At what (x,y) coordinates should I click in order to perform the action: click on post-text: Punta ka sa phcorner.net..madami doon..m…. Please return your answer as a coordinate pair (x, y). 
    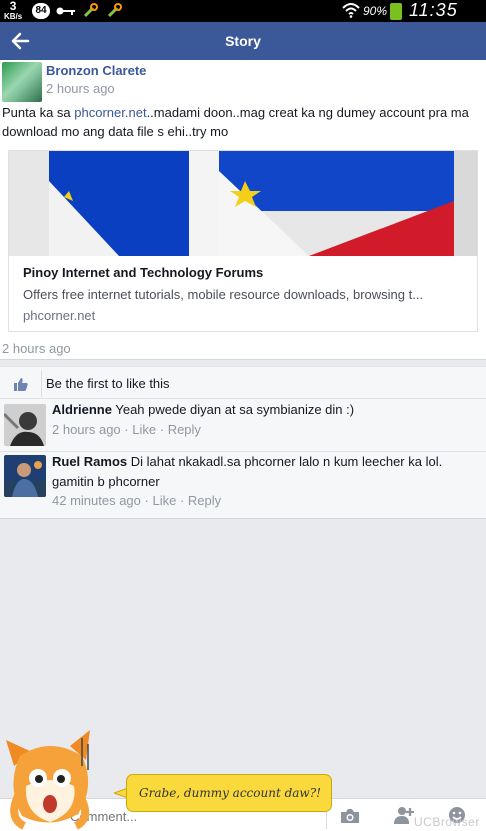
    Looking at the image, I should click on (243, 122).